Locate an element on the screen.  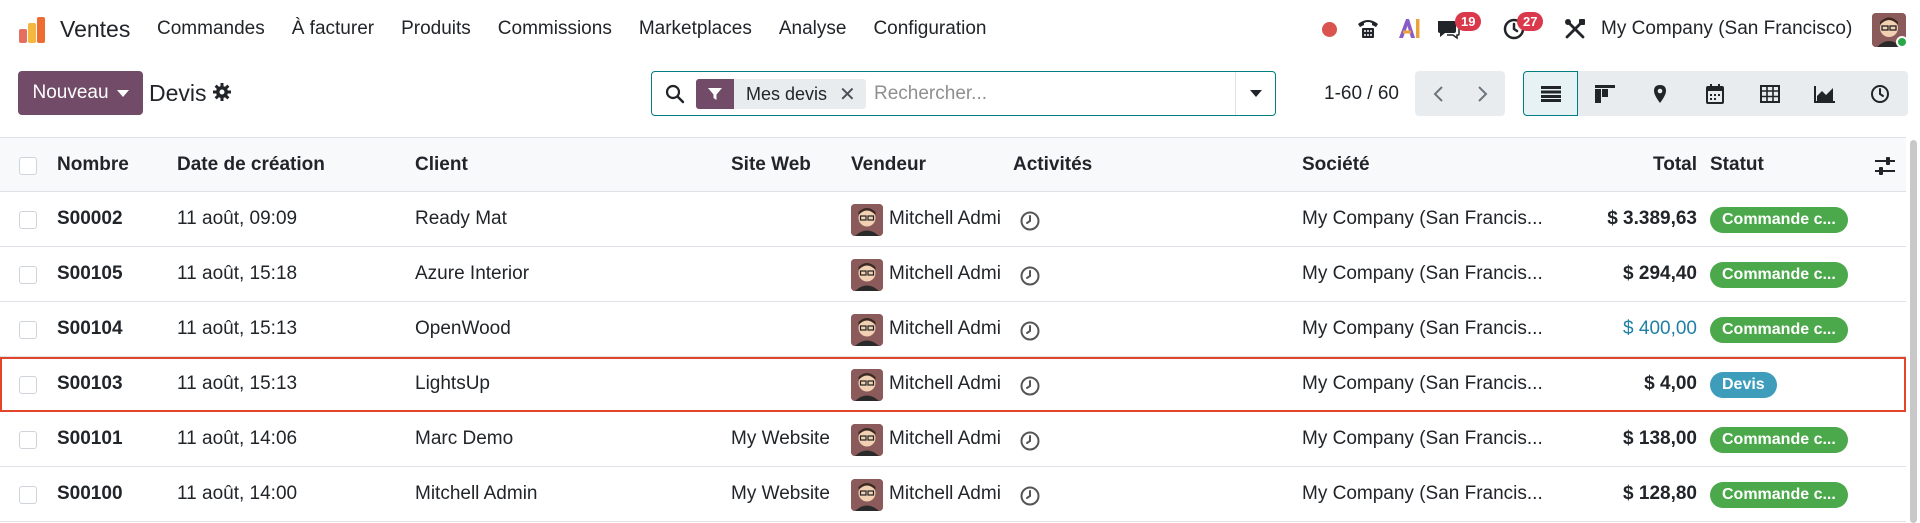
search-icon is located at coordinates (675, 94).